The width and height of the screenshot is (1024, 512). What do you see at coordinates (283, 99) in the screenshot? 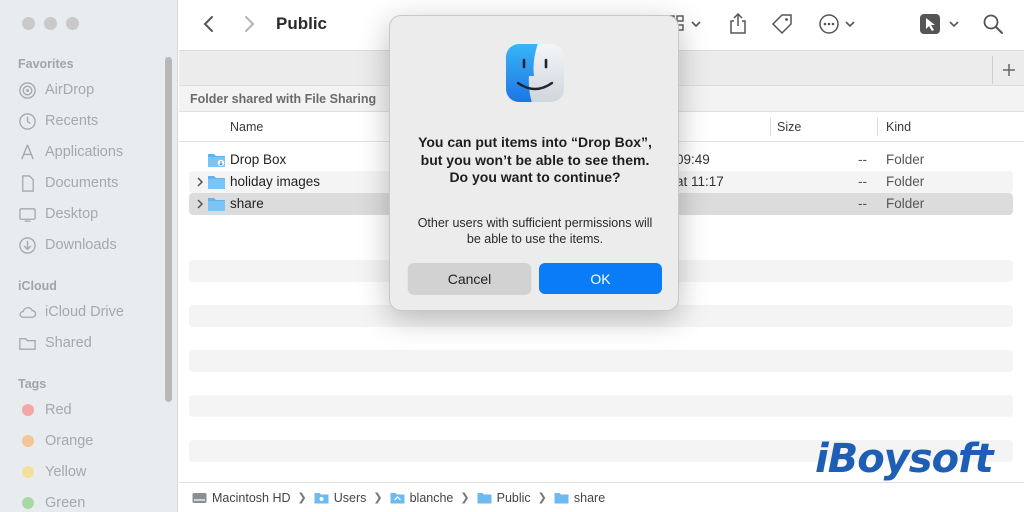
I see `banner-text: Folder shared with File Sharing` at bounding box center [283, 99].